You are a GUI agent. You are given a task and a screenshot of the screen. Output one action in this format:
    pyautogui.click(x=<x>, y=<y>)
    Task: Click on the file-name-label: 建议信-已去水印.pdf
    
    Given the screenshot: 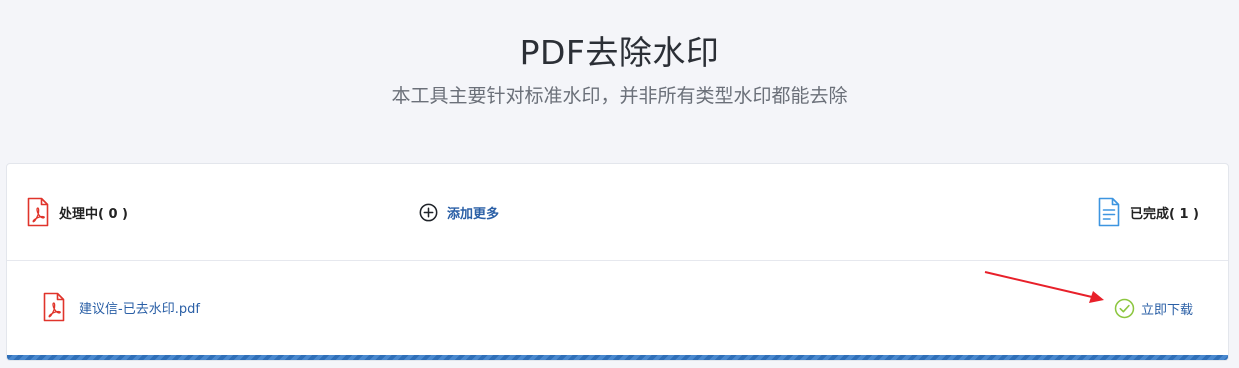 What is the action you would take?
    pyautogui.click(x=139, y=309)
    